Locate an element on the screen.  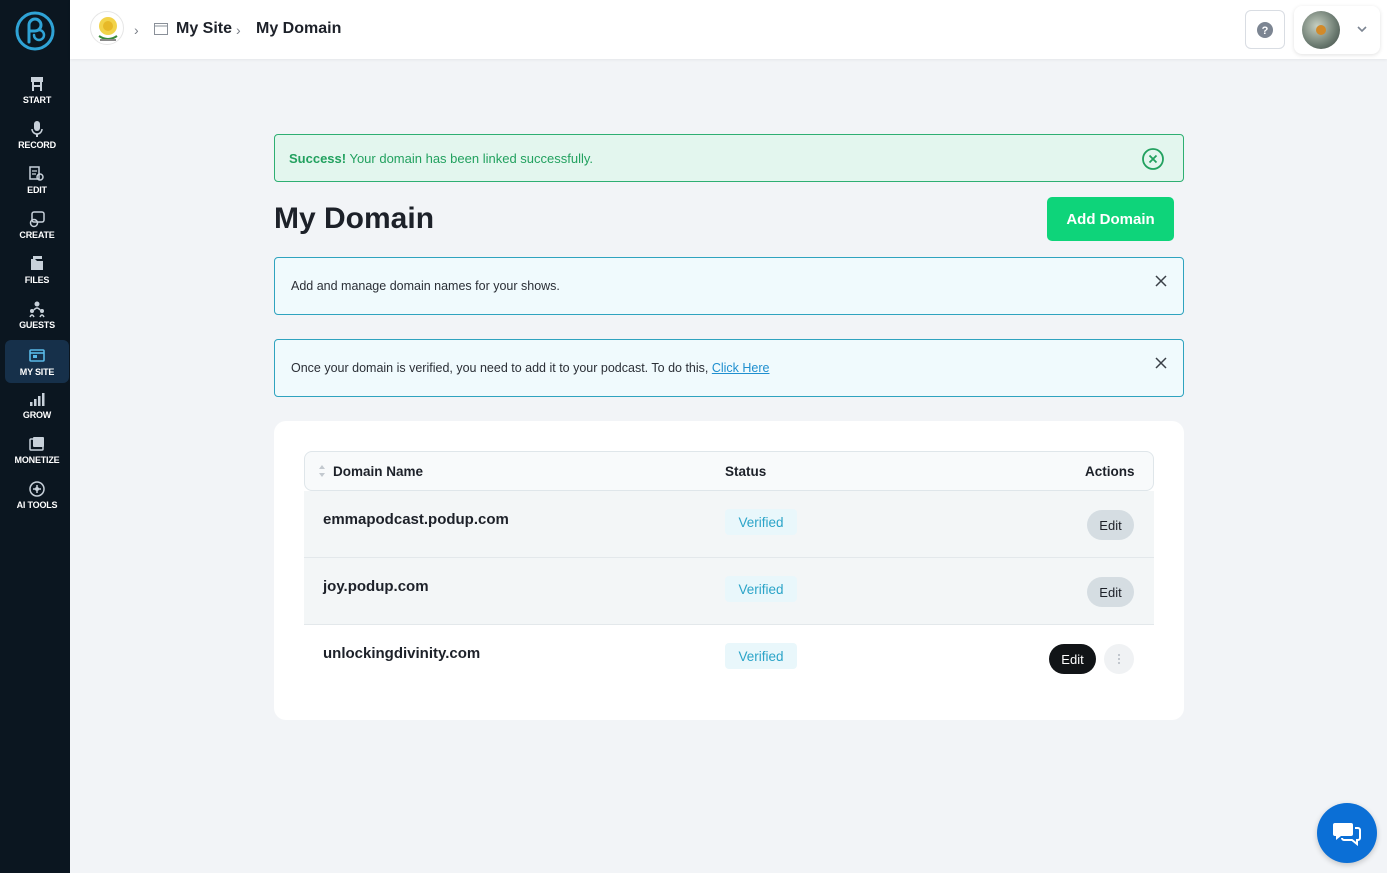
breadcrumb-my-site: My Site is located at coordinates (204, 29).